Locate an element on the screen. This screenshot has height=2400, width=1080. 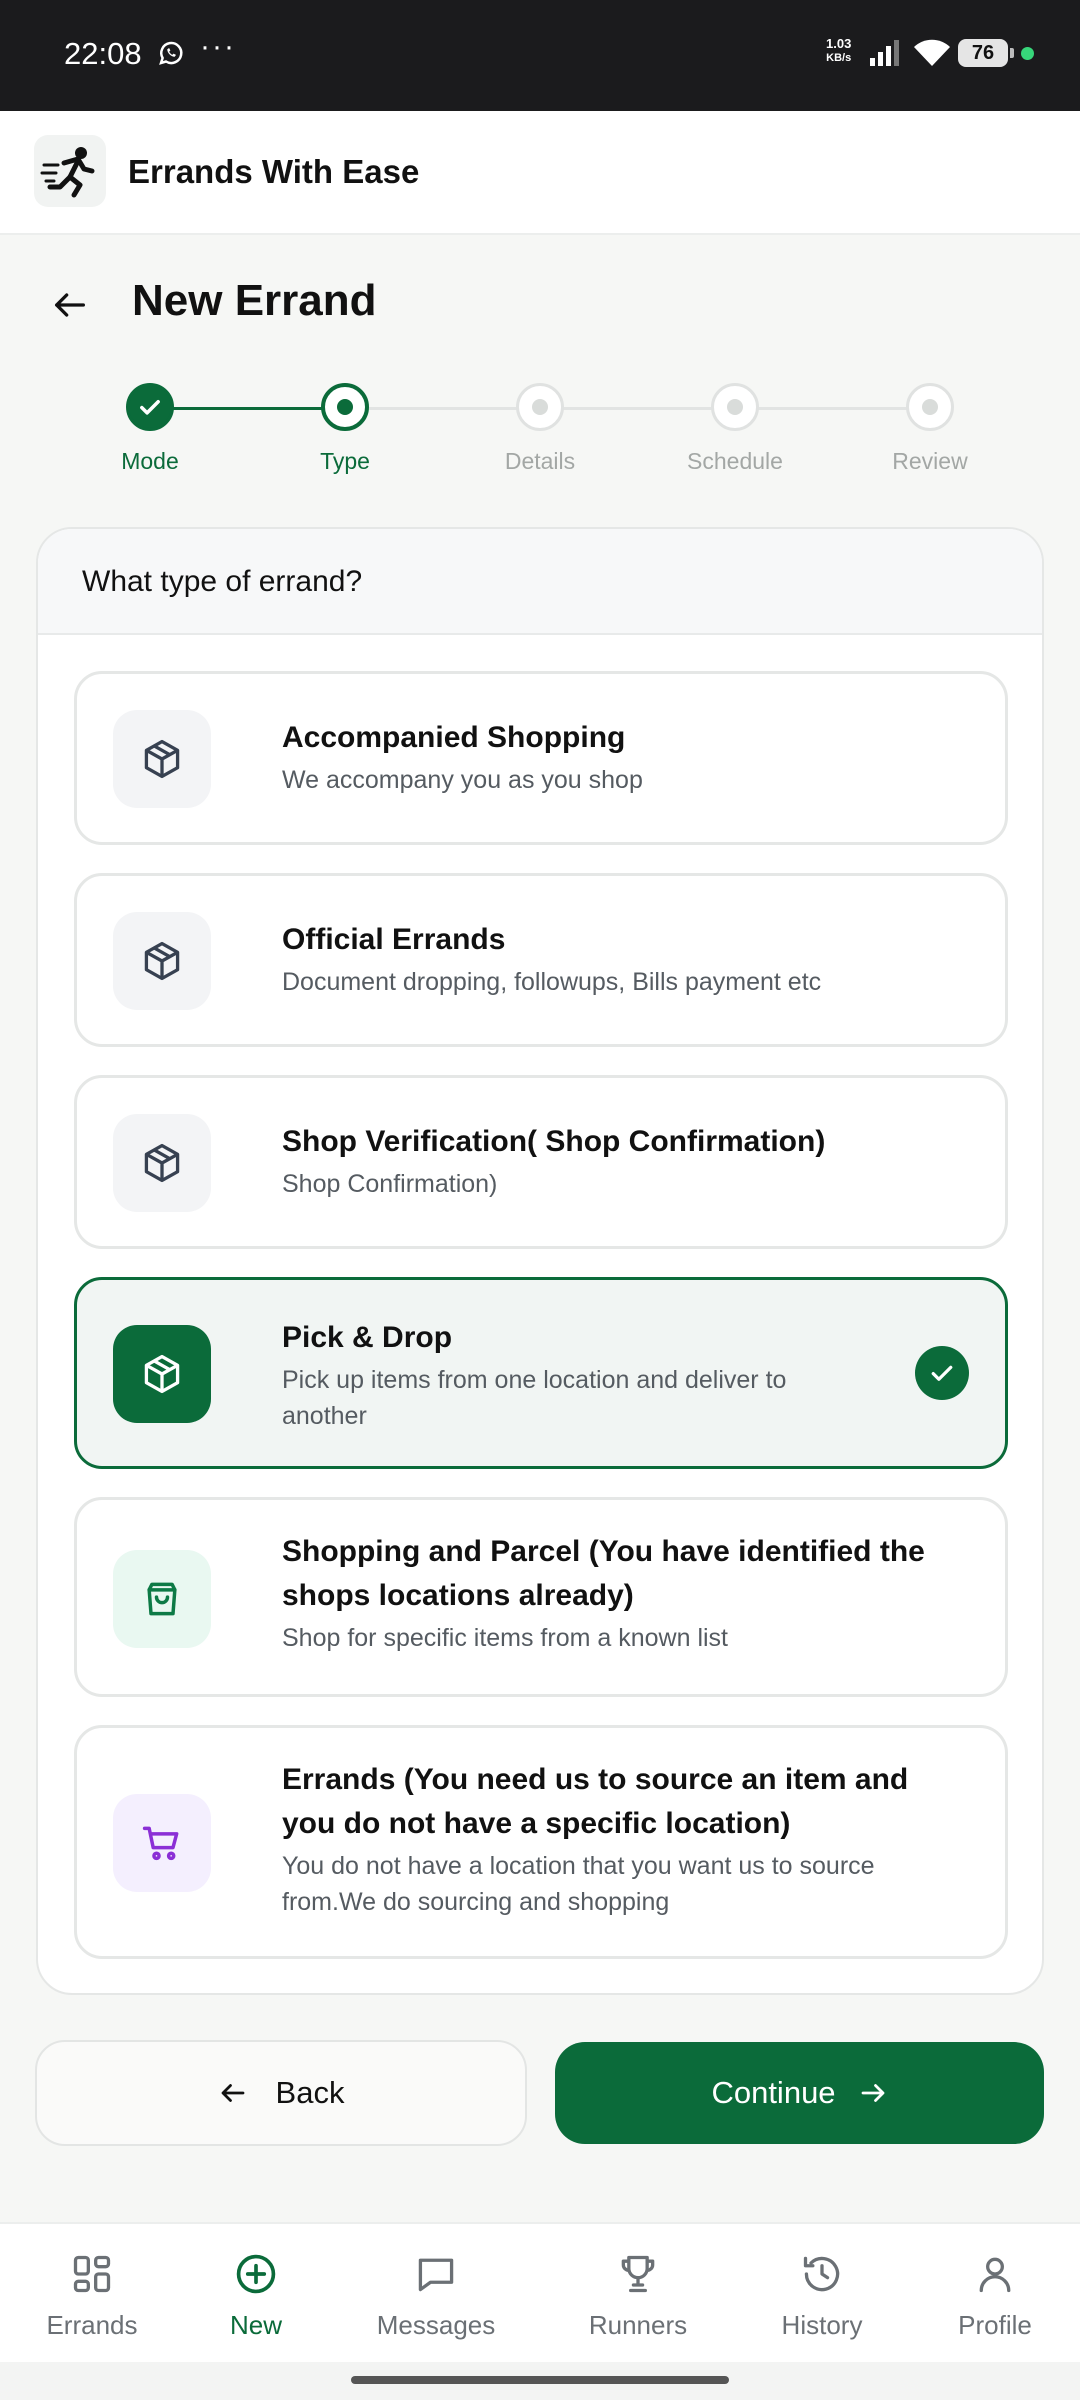
plus-circle-icon is located at coordinates (256, 2274).